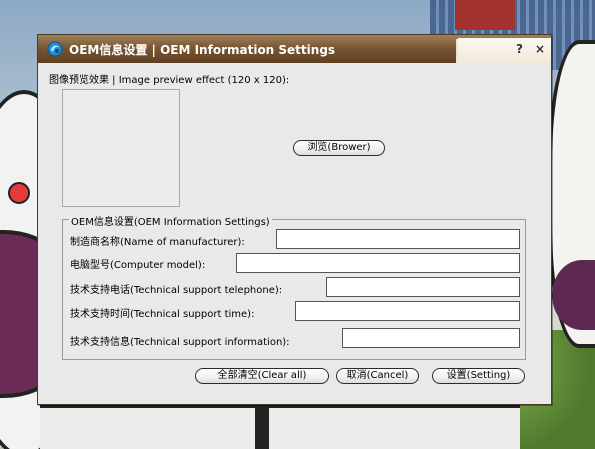 This screenshot has width=595, height=449. What do you see at coordinates (202, 49) in the screenshot?
I see `window-title: OEM信息设置 | OEM Information Settings` at bounding box center [202, 49].